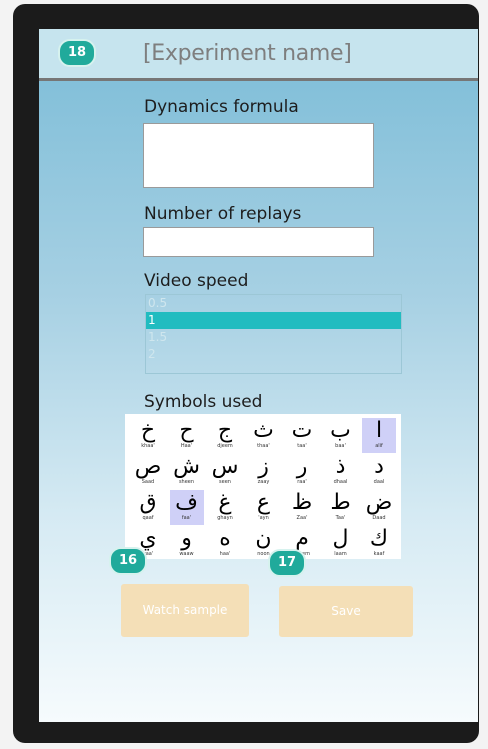 The width and height of the screenshot is (488, 749). What do you see at coordinates (77, 53) in the screenshot?
I see `step-badge-18: 18` at bounding box center [77, 53].